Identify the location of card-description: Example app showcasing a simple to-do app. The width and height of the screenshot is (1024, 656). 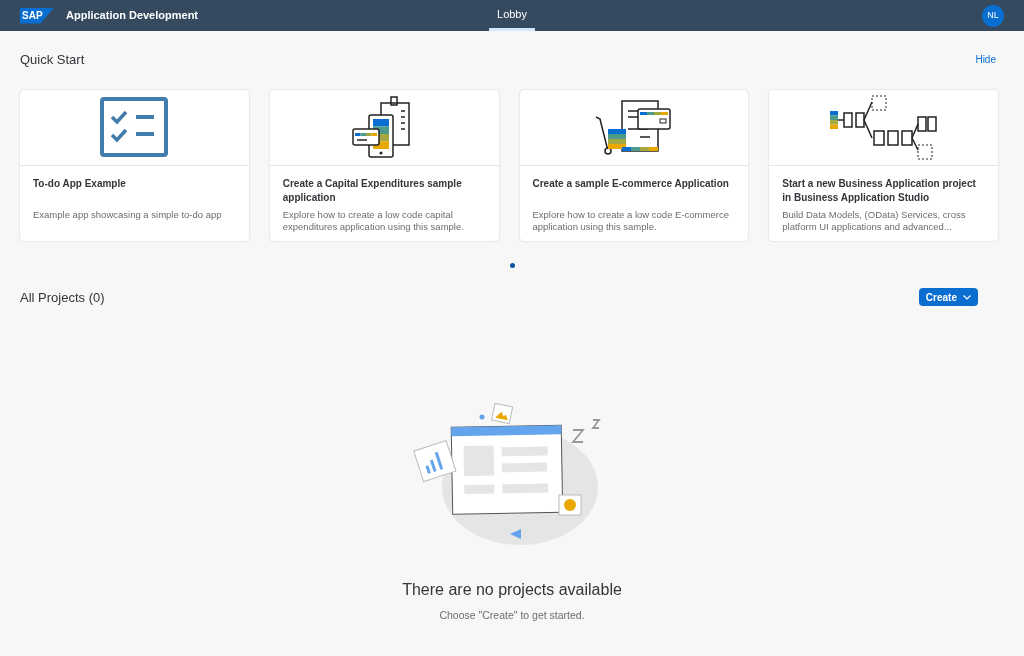
(128, 214).